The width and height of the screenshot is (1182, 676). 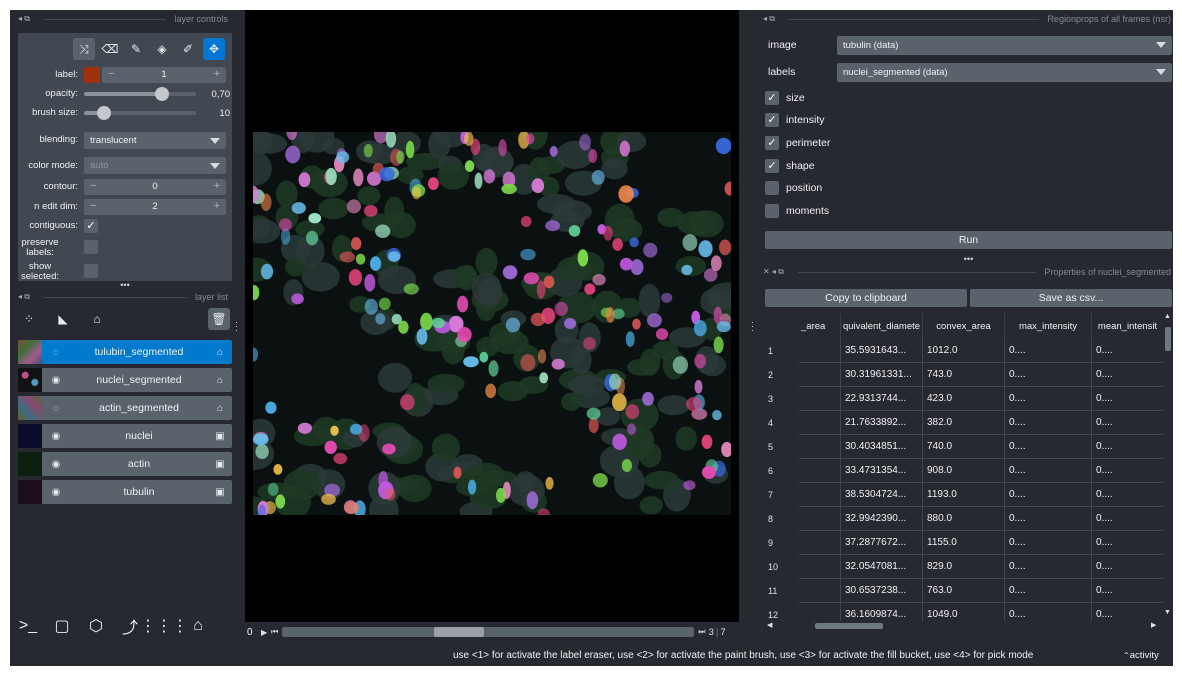 I want to click on scroll-up-icon: ▲, so click(x=1167, y=316).